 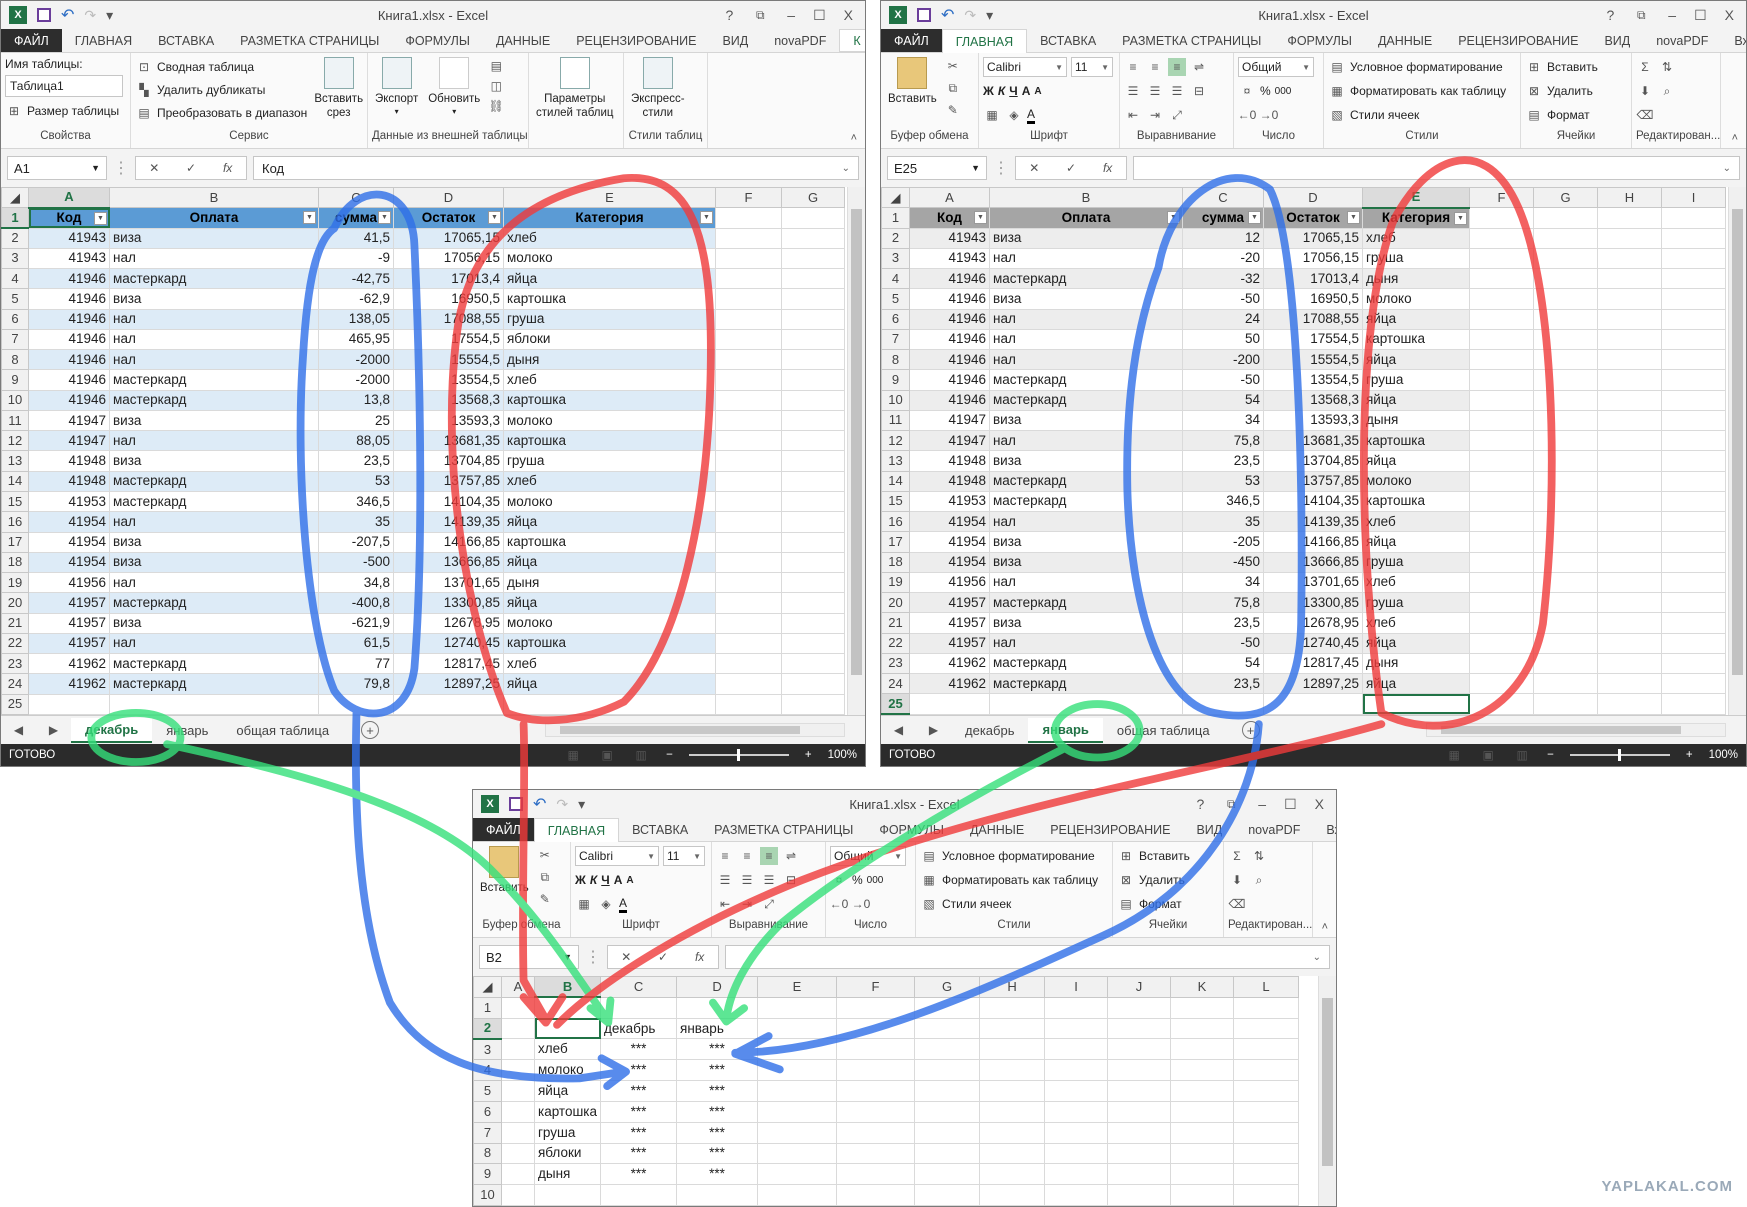 I want to click on column-header: K, so click(x=1202, y=987).